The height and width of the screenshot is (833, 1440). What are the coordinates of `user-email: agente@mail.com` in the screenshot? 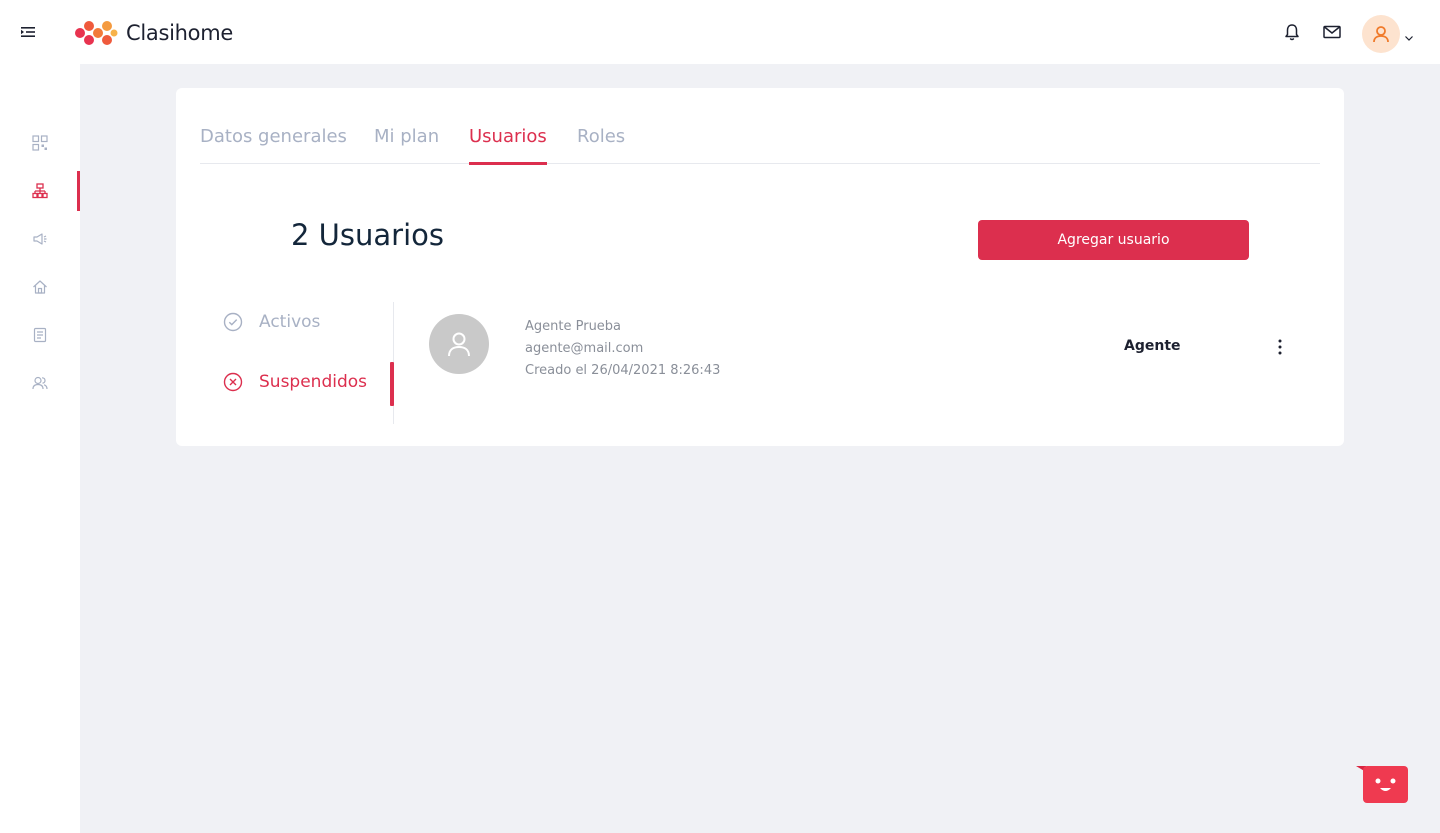 It's located at (584, 348).